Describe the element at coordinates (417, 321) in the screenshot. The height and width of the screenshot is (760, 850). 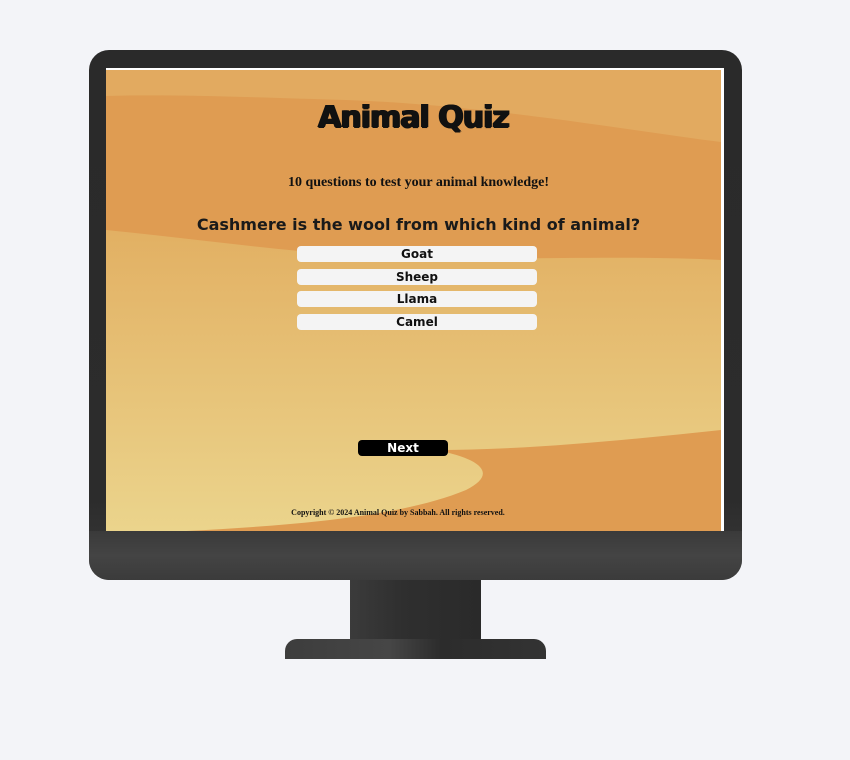
I see `answer-button-camel: Camel` at that location.